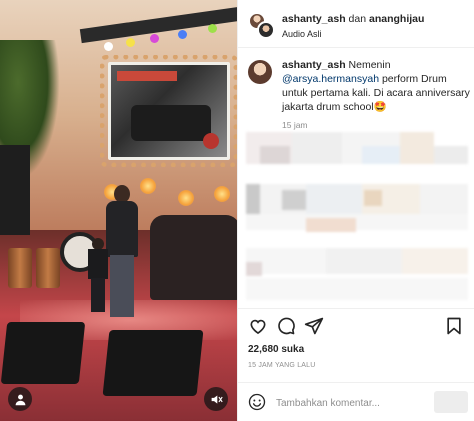  What do you see at coordinates (314, 19) in the screenshot?
I see `author-username-link: ashanty_ash` at bounding box center [314, 19].